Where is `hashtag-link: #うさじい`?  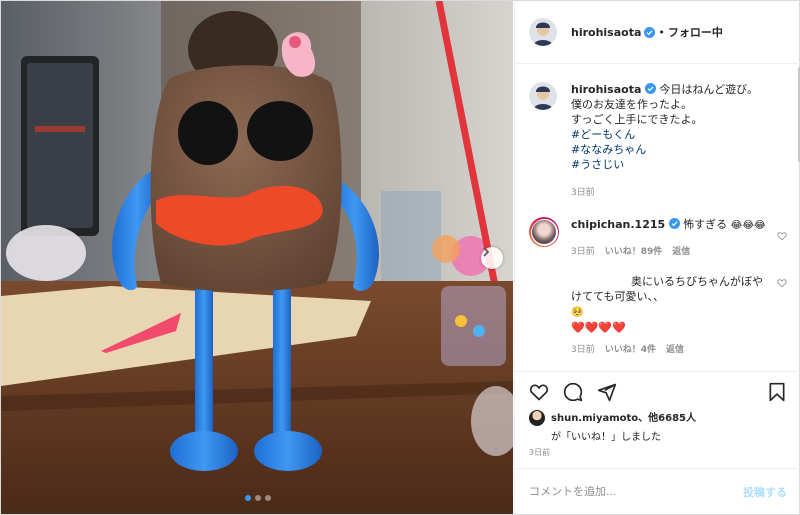
hashtag-link: #うさじい is located at coordinates (671, 164).